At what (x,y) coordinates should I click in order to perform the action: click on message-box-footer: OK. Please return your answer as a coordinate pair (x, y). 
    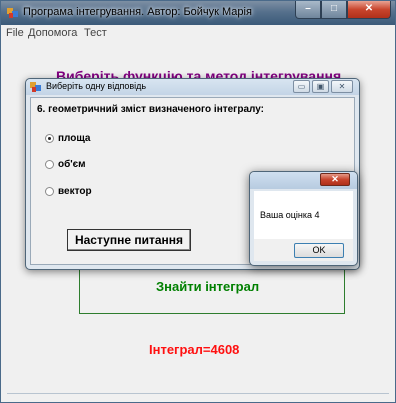
    Looking at the image, I should click on (303, 250).